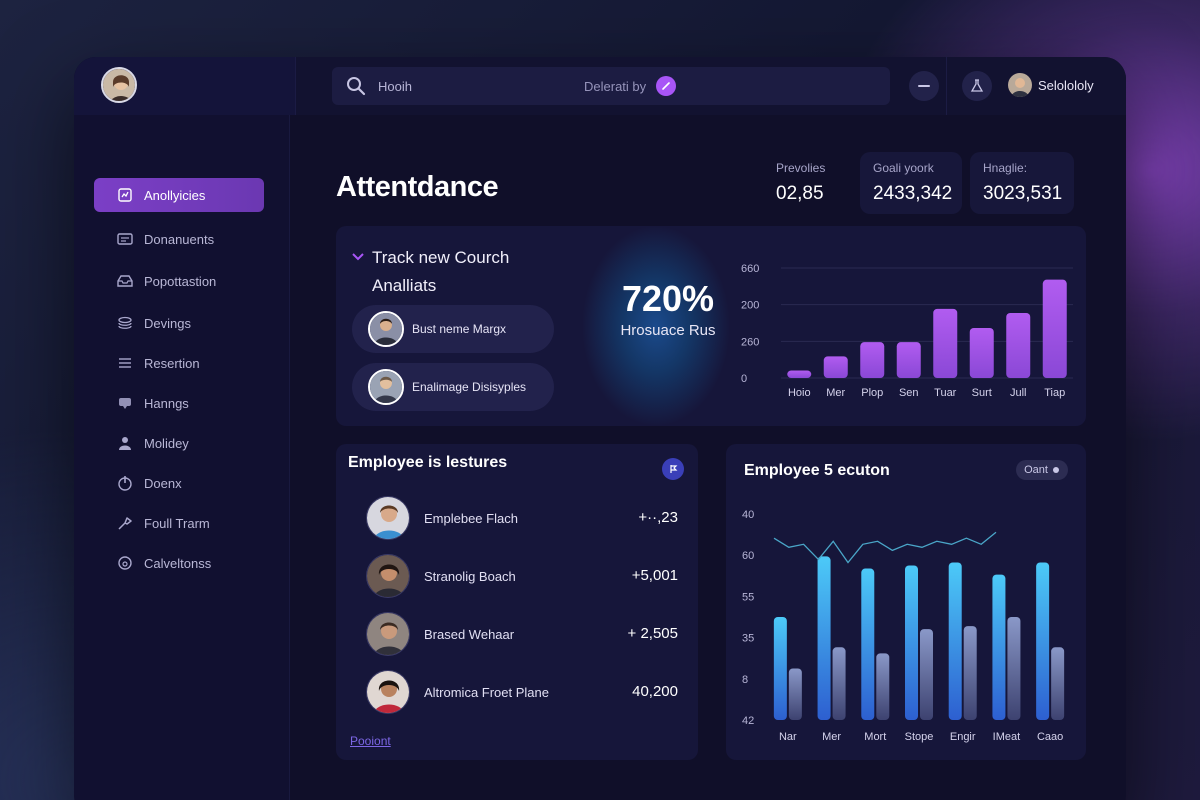  I want to click on stat-goal: Goali yoork 2433,342, so click(911, 183).